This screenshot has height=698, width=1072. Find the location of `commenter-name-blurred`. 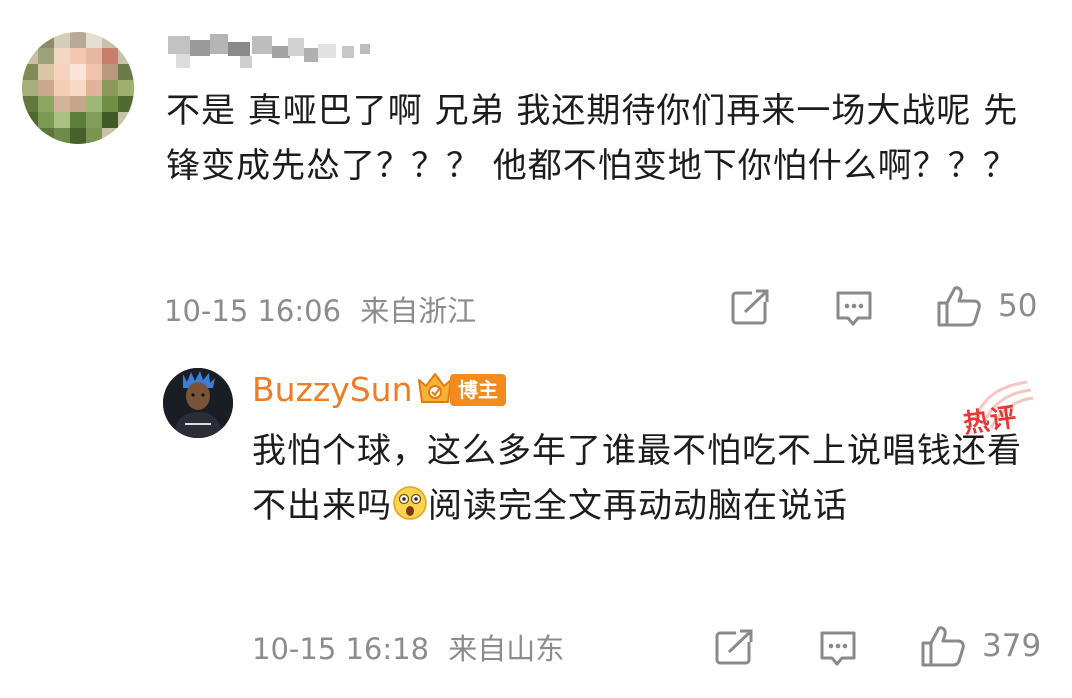

commenter-name-blurred is located at coordinates (270, 51).